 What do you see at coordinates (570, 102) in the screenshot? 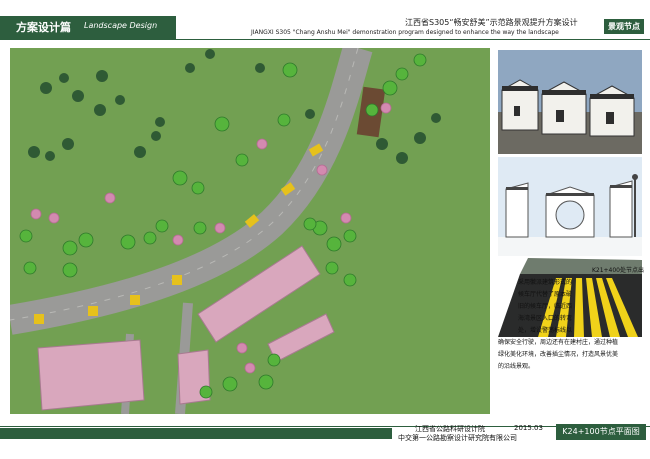
I see `photo-huizhou-architecture` at bounding box center [570, 102].